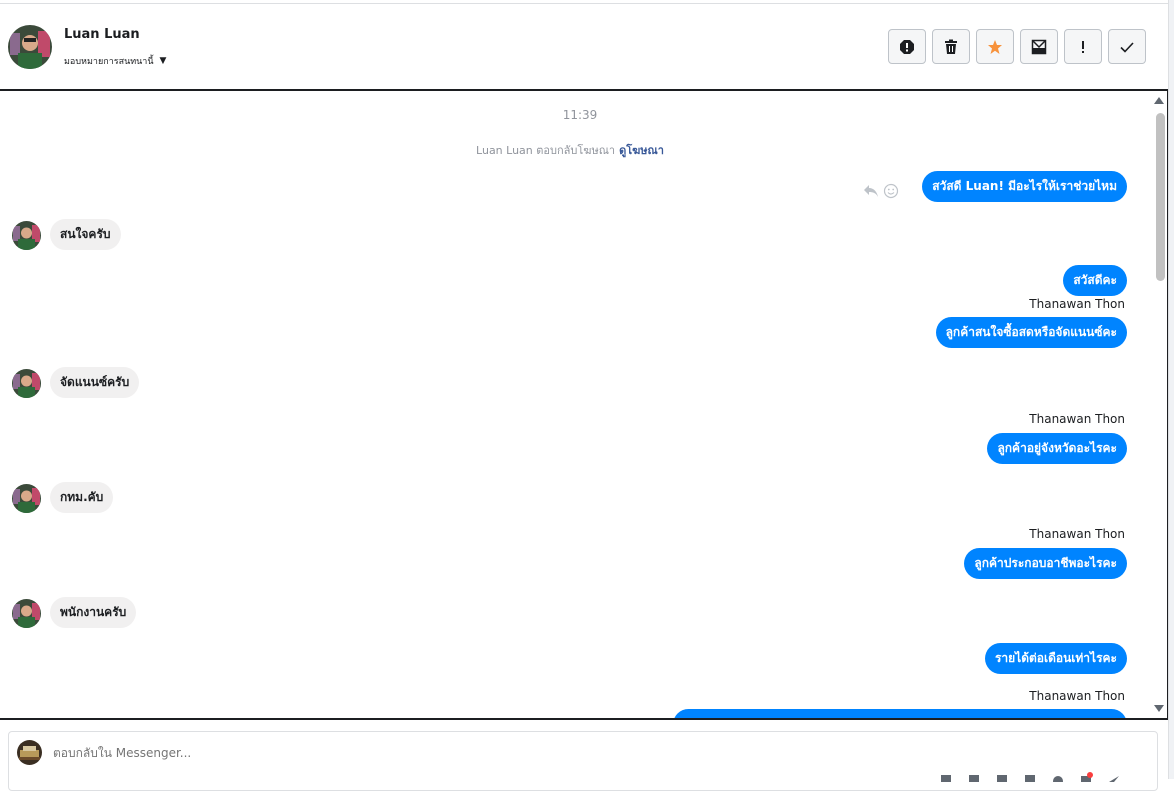 The image size is (1174, 791). I want to click on reply-input, so click(353, 753).